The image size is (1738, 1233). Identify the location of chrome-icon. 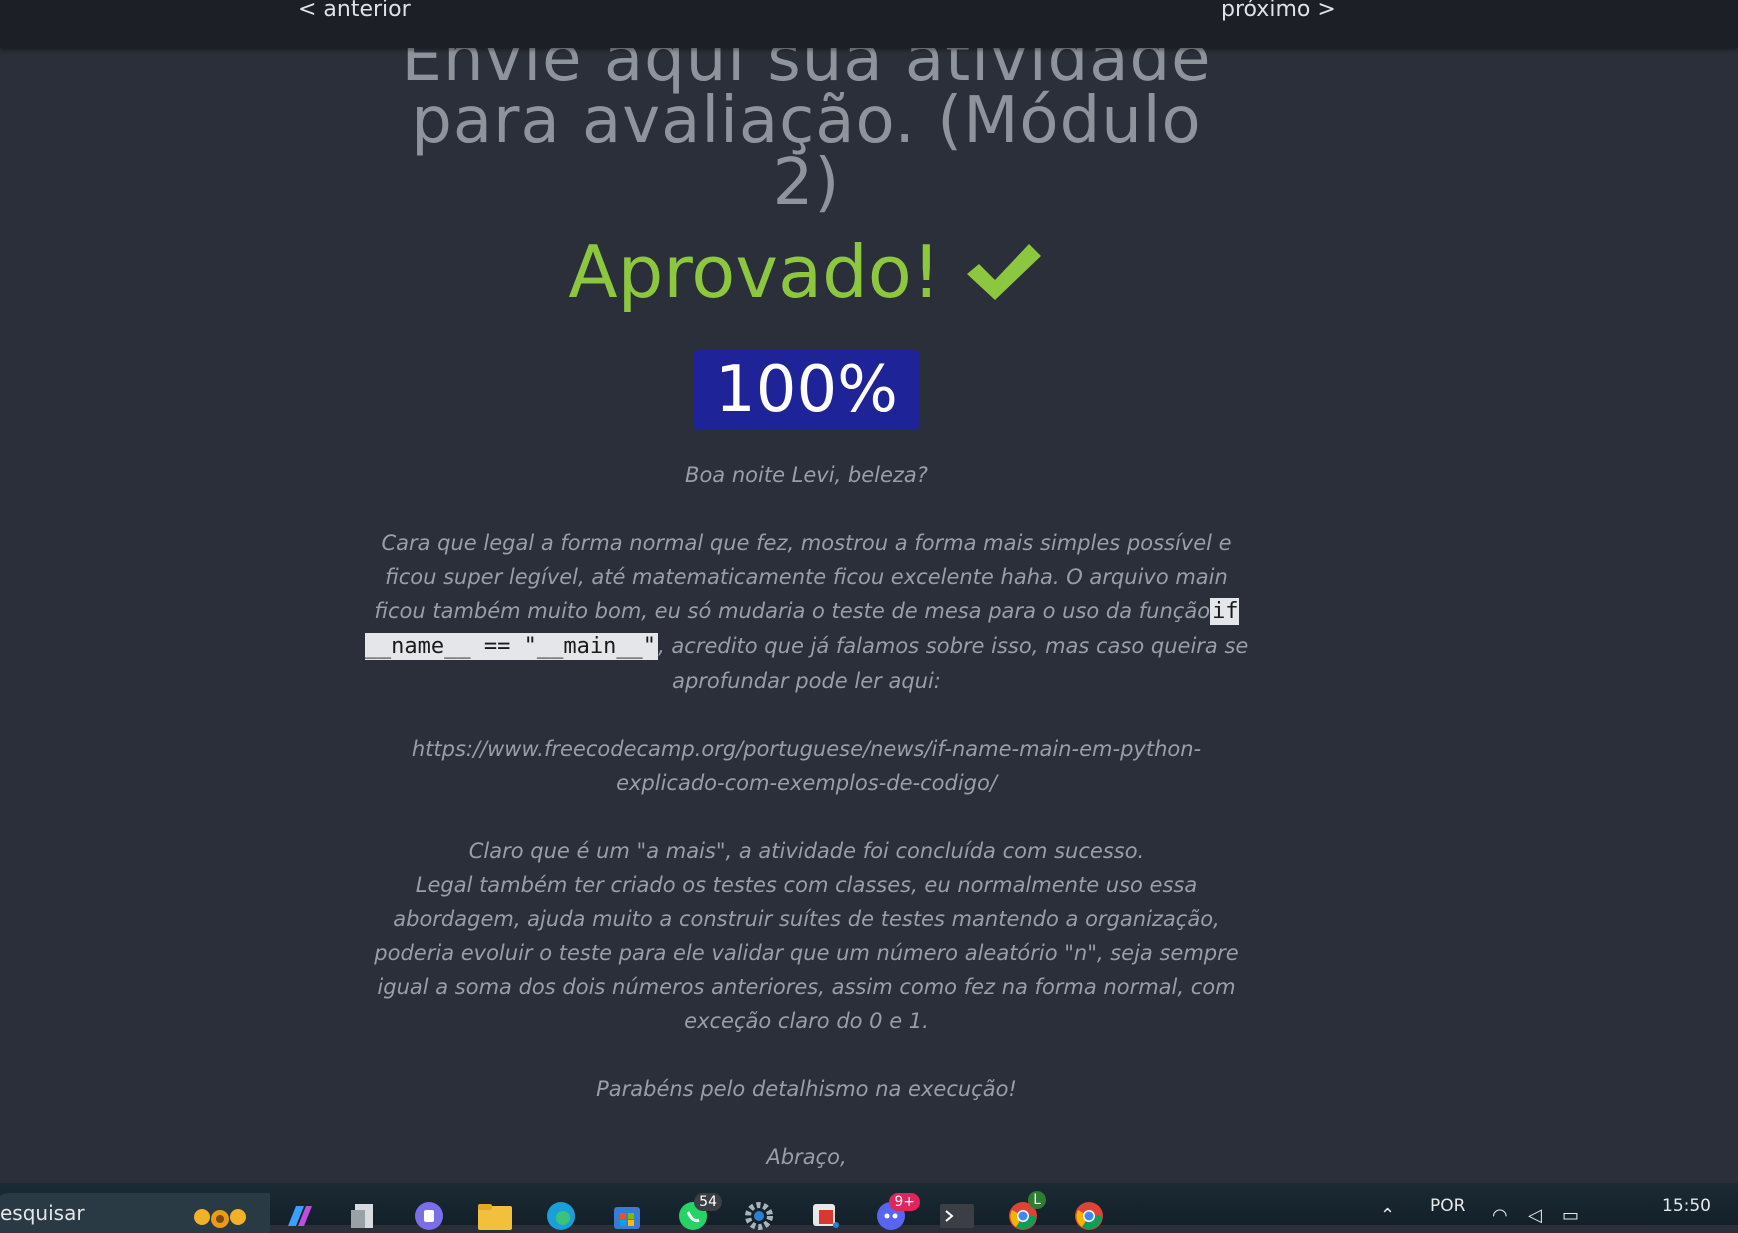
(1089, 1216).